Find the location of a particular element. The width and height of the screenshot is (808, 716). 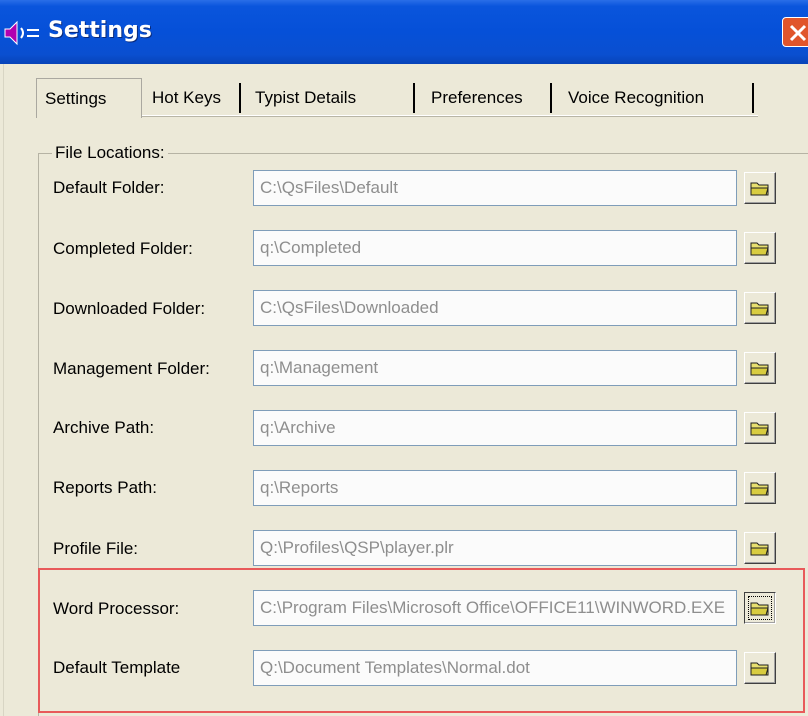

archive-path-input is located at coordinates (495, 428).